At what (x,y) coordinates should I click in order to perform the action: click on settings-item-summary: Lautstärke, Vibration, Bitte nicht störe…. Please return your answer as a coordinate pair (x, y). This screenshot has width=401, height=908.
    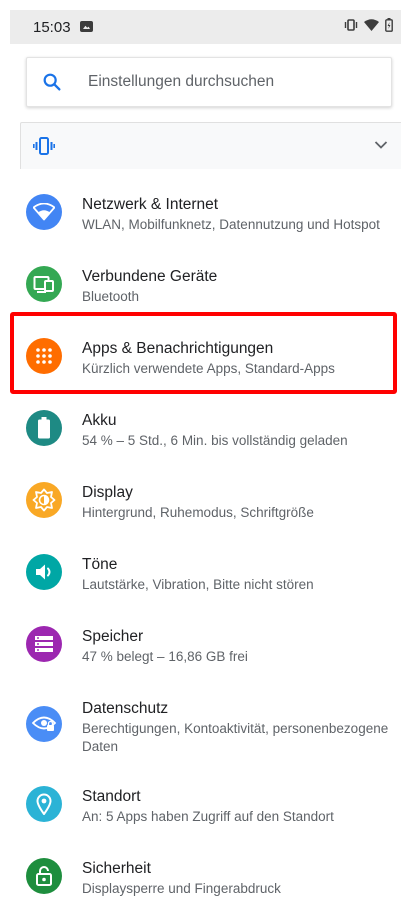
    Looking at the image, I should click on (198, 584).